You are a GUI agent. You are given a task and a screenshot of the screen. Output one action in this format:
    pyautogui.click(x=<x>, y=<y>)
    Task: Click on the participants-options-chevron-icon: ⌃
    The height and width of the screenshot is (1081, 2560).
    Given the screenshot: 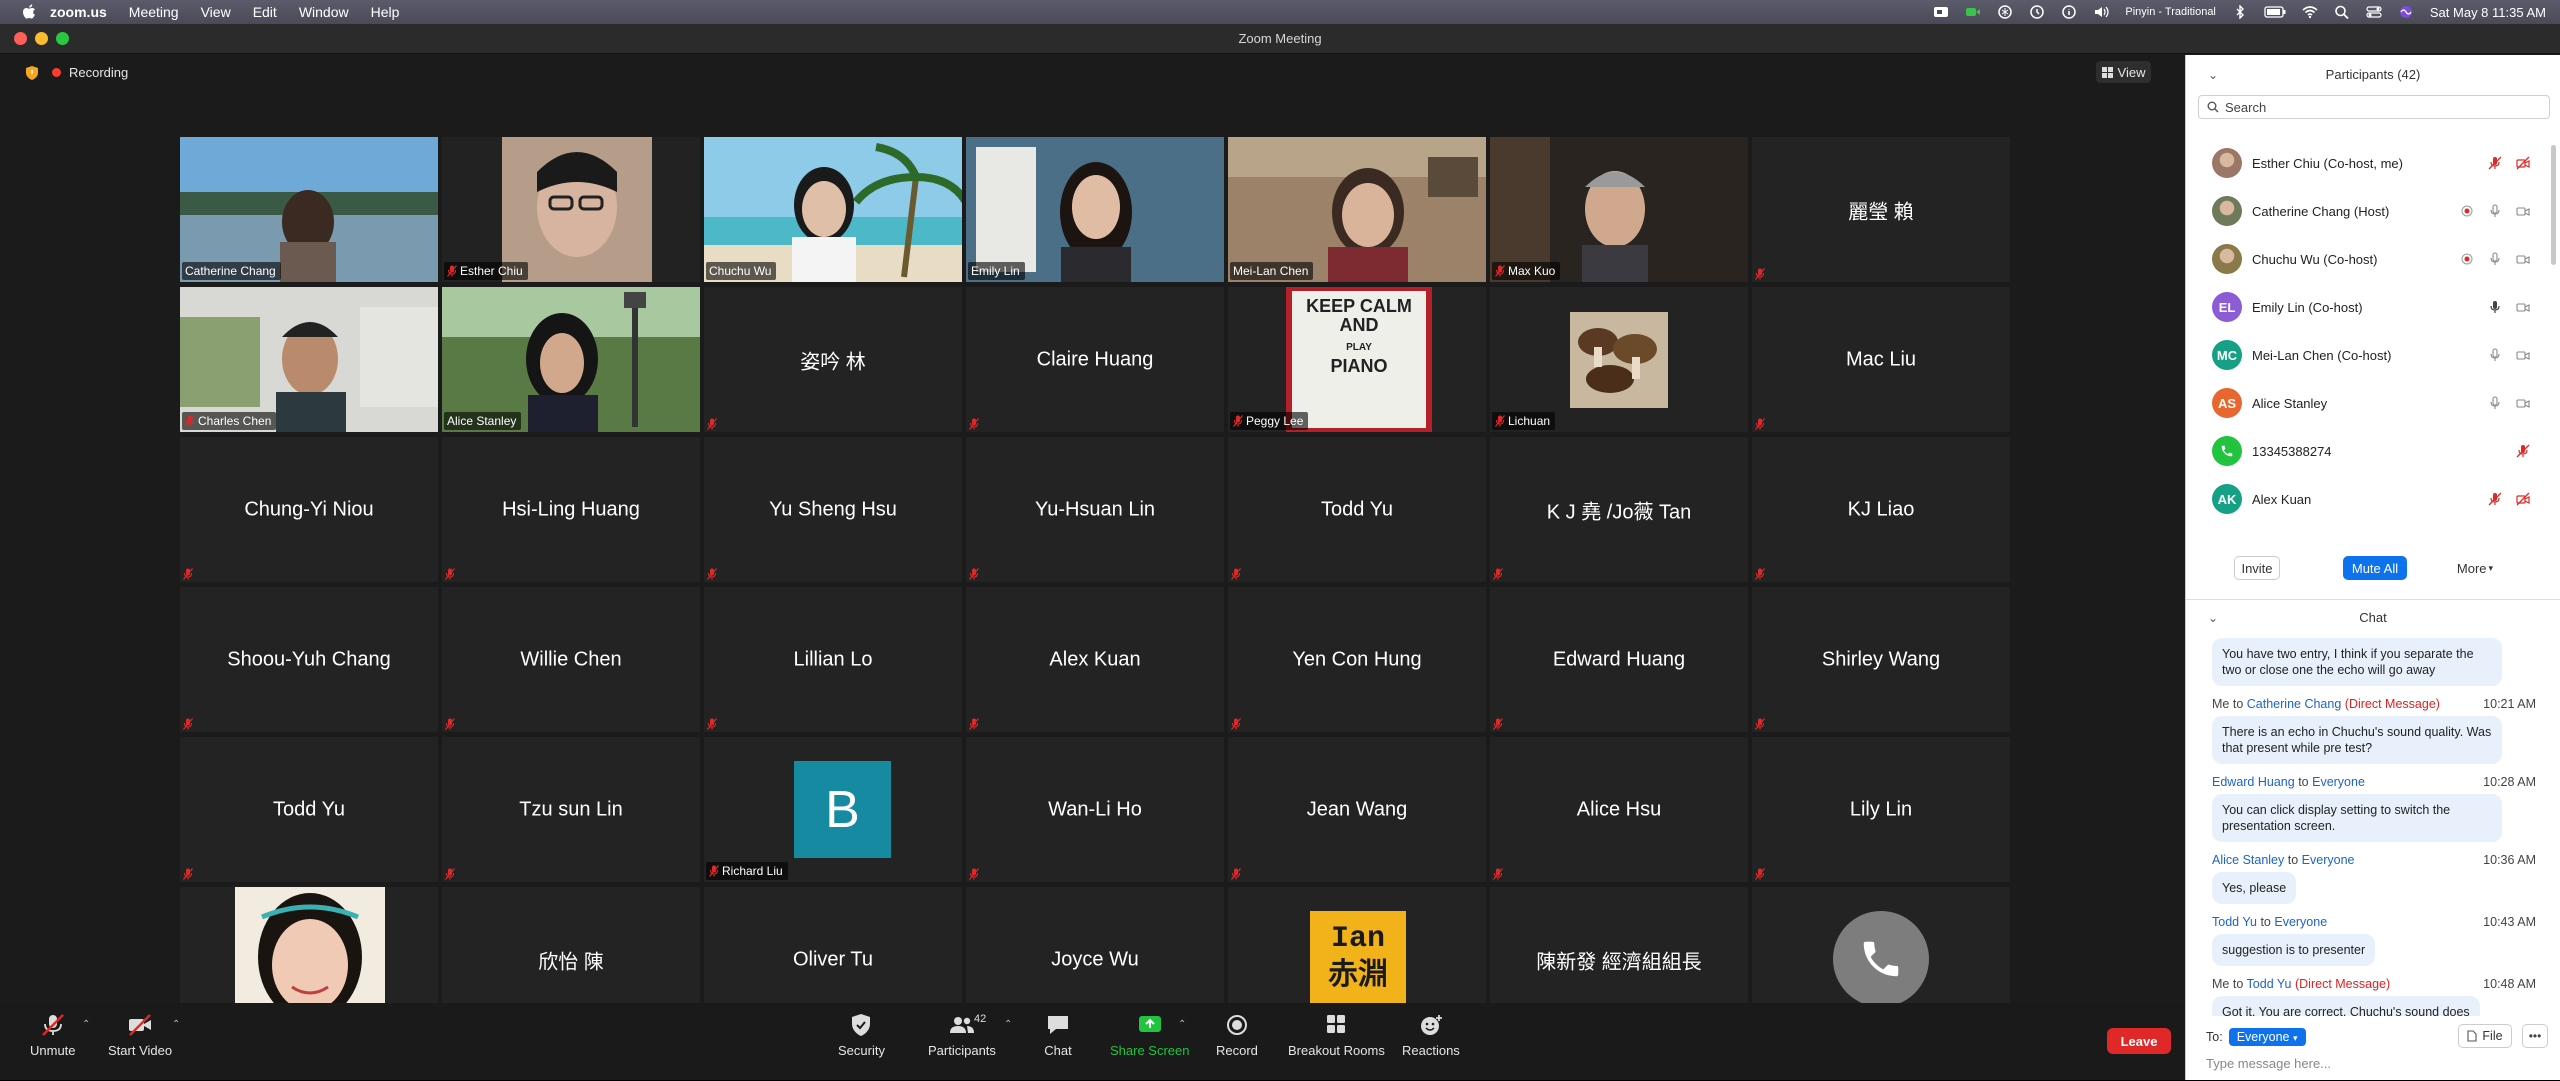 What is the action you would take?
    pyautogui.click(x=1008, y=1024)
    